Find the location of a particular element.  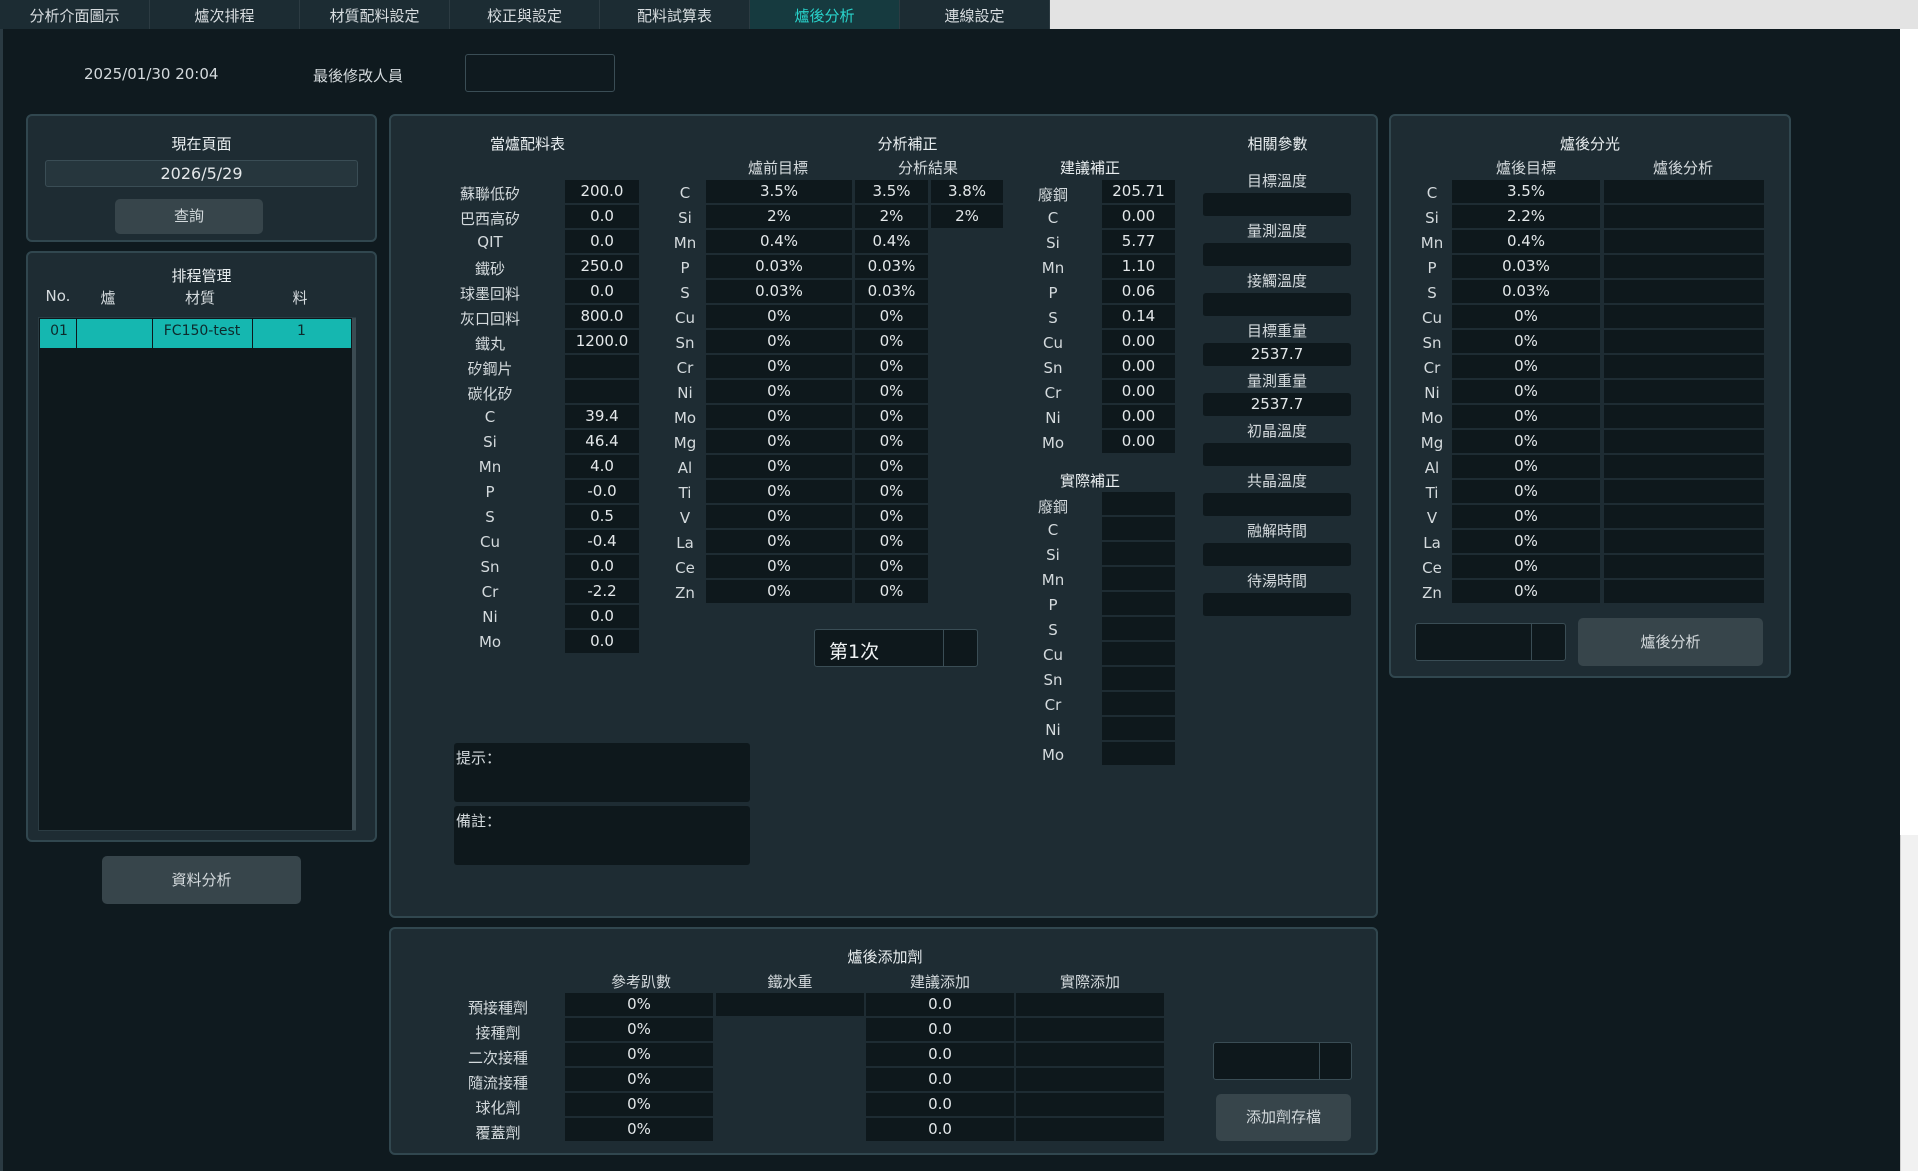

material-value: 1200.0 is located at coordinates (602, 342).